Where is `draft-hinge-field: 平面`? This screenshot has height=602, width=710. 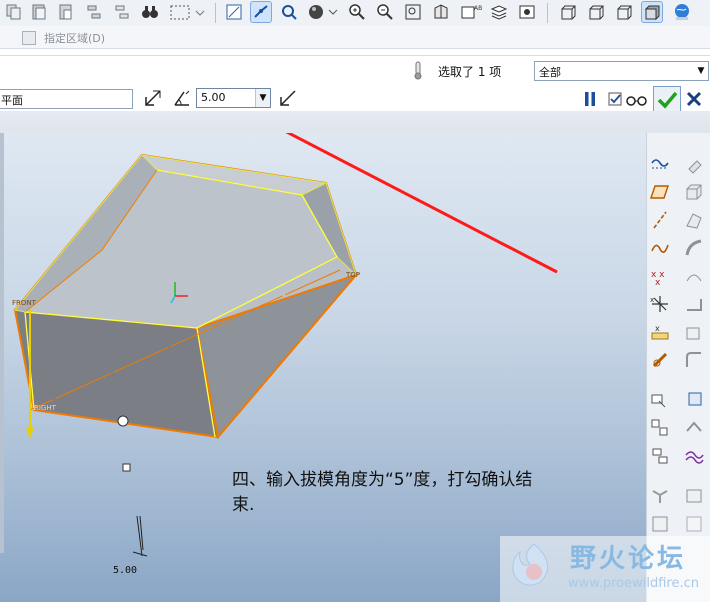
draft-hinge-field: 平面 is located at coordinates (66, 99).